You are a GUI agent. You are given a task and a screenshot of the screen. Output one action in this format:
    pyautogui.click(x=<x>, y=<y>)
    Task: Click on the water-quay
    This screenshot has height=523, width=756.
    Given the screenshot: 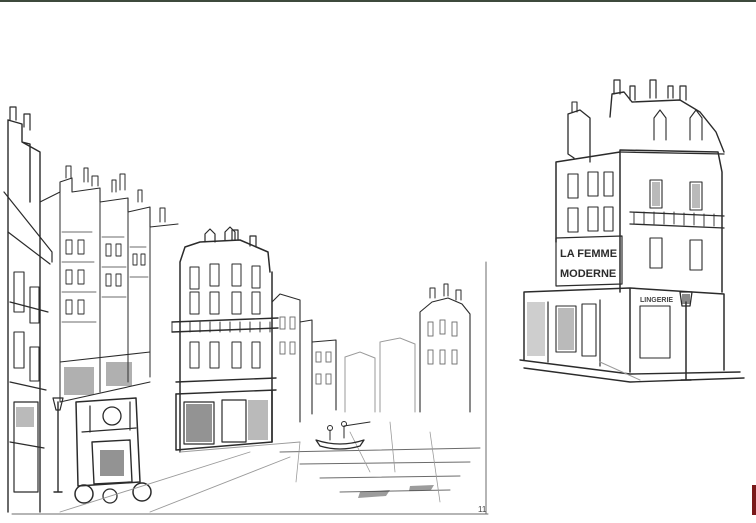 What is the action you would take?
    pyautogui.click(x=380, y=462)
    